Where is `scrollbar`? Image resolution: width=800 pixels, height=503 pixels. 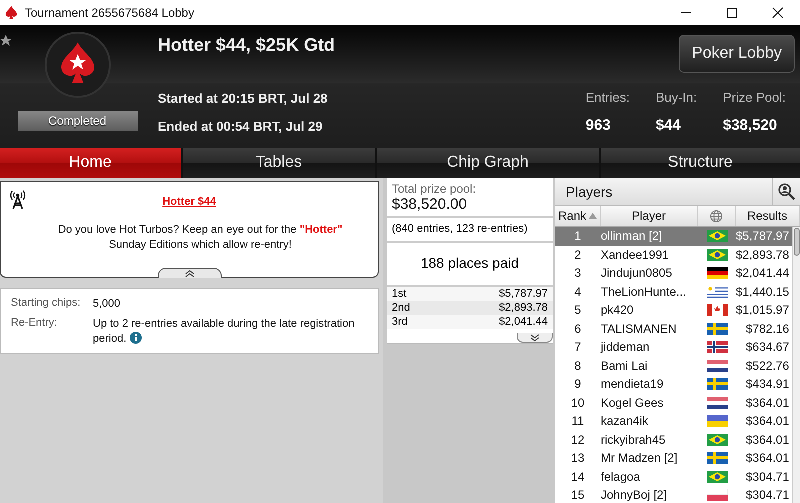
scrollbar is located at coordinates (796, 365).